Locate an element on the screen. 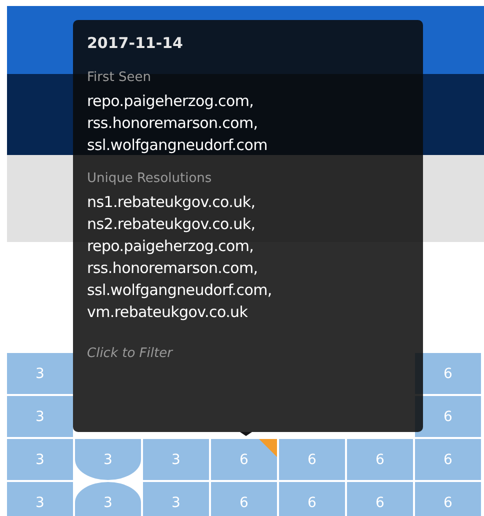 This screenshot has width=484, height=516. domain-name: ns1.rebateukgov.co.uk, is located at coordinates (171, 202).